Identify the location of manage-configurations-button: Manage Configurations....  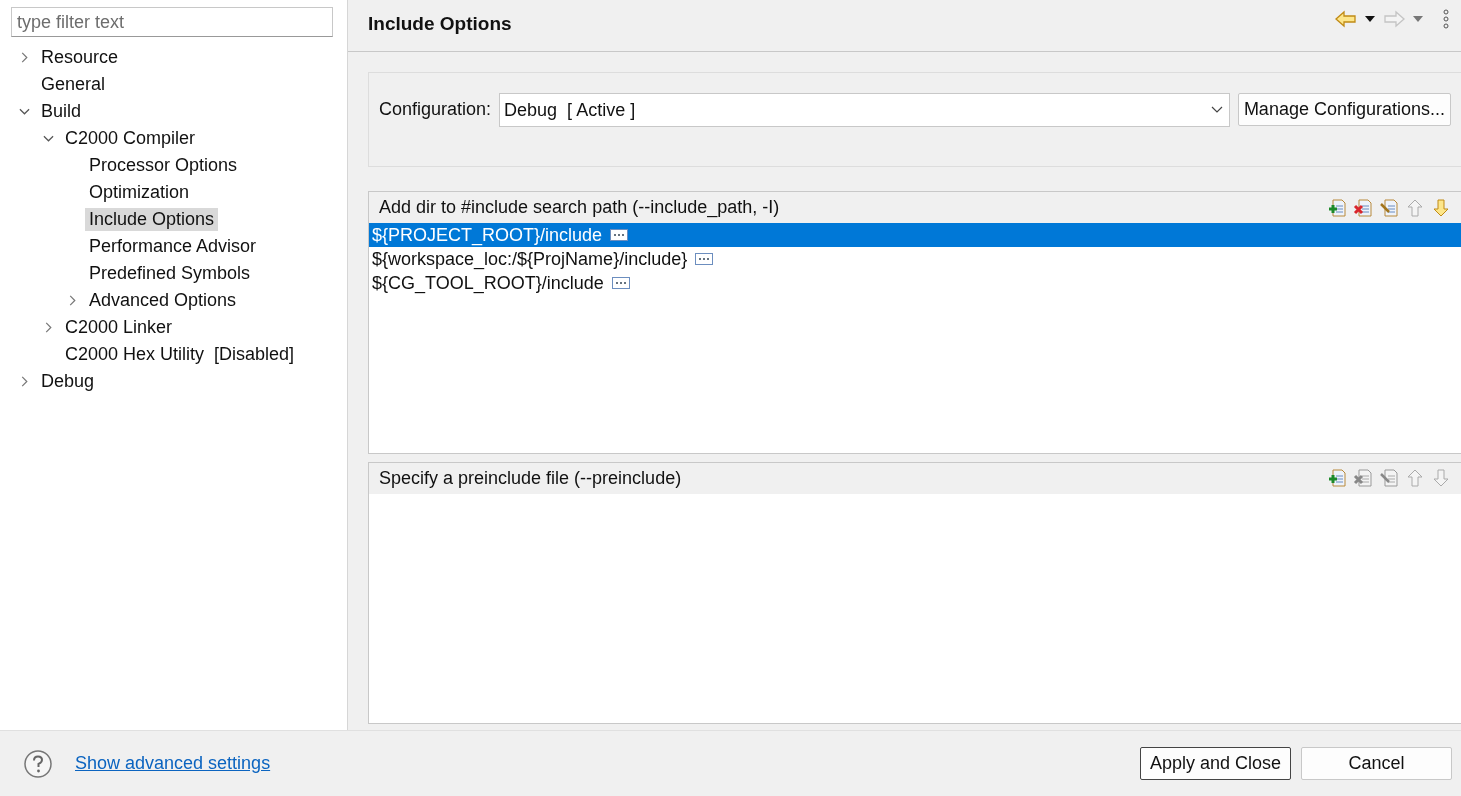
(1344, 109).